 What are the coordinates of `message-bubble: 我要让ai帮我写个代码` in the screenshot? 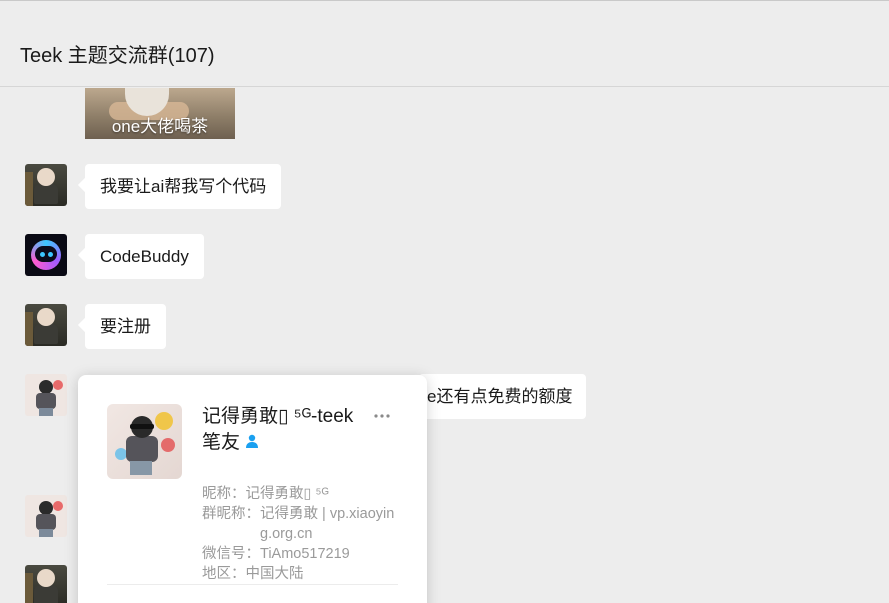 It's located at (183, 186).